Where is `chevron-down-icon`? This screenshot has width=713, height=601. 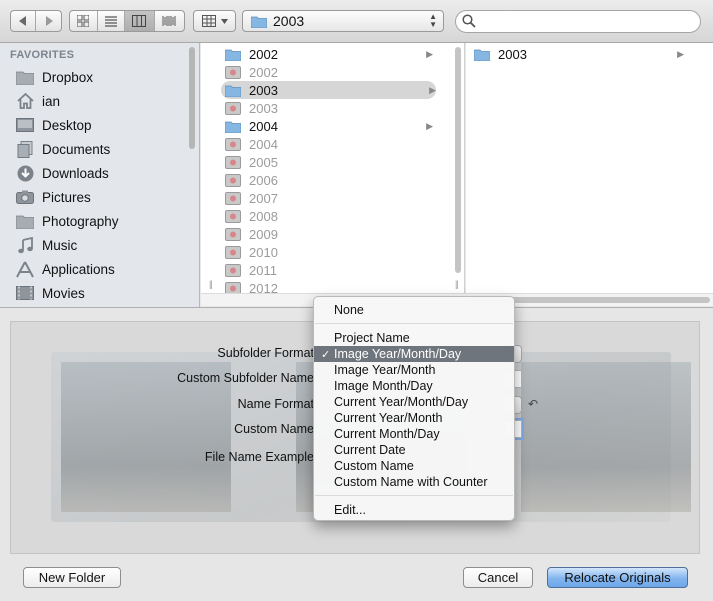
chevron-down-icon is located at coordinates (224, 21).